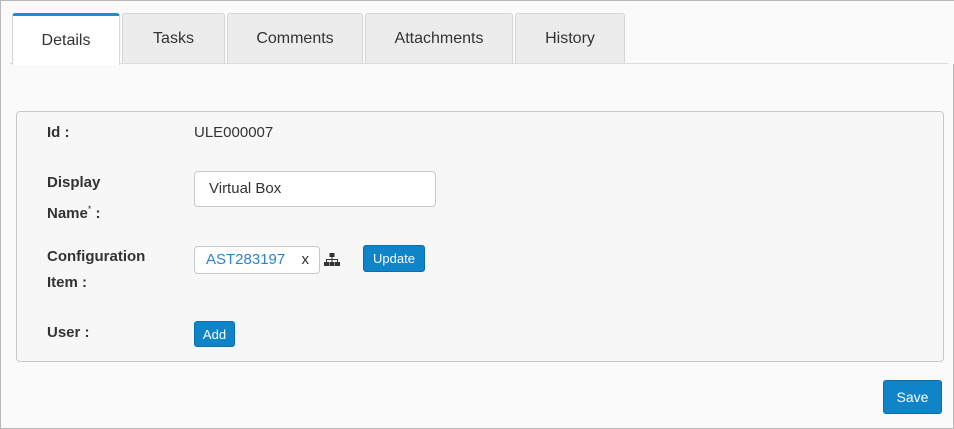  I want to click on tab-label: Details, so click(66, 40).